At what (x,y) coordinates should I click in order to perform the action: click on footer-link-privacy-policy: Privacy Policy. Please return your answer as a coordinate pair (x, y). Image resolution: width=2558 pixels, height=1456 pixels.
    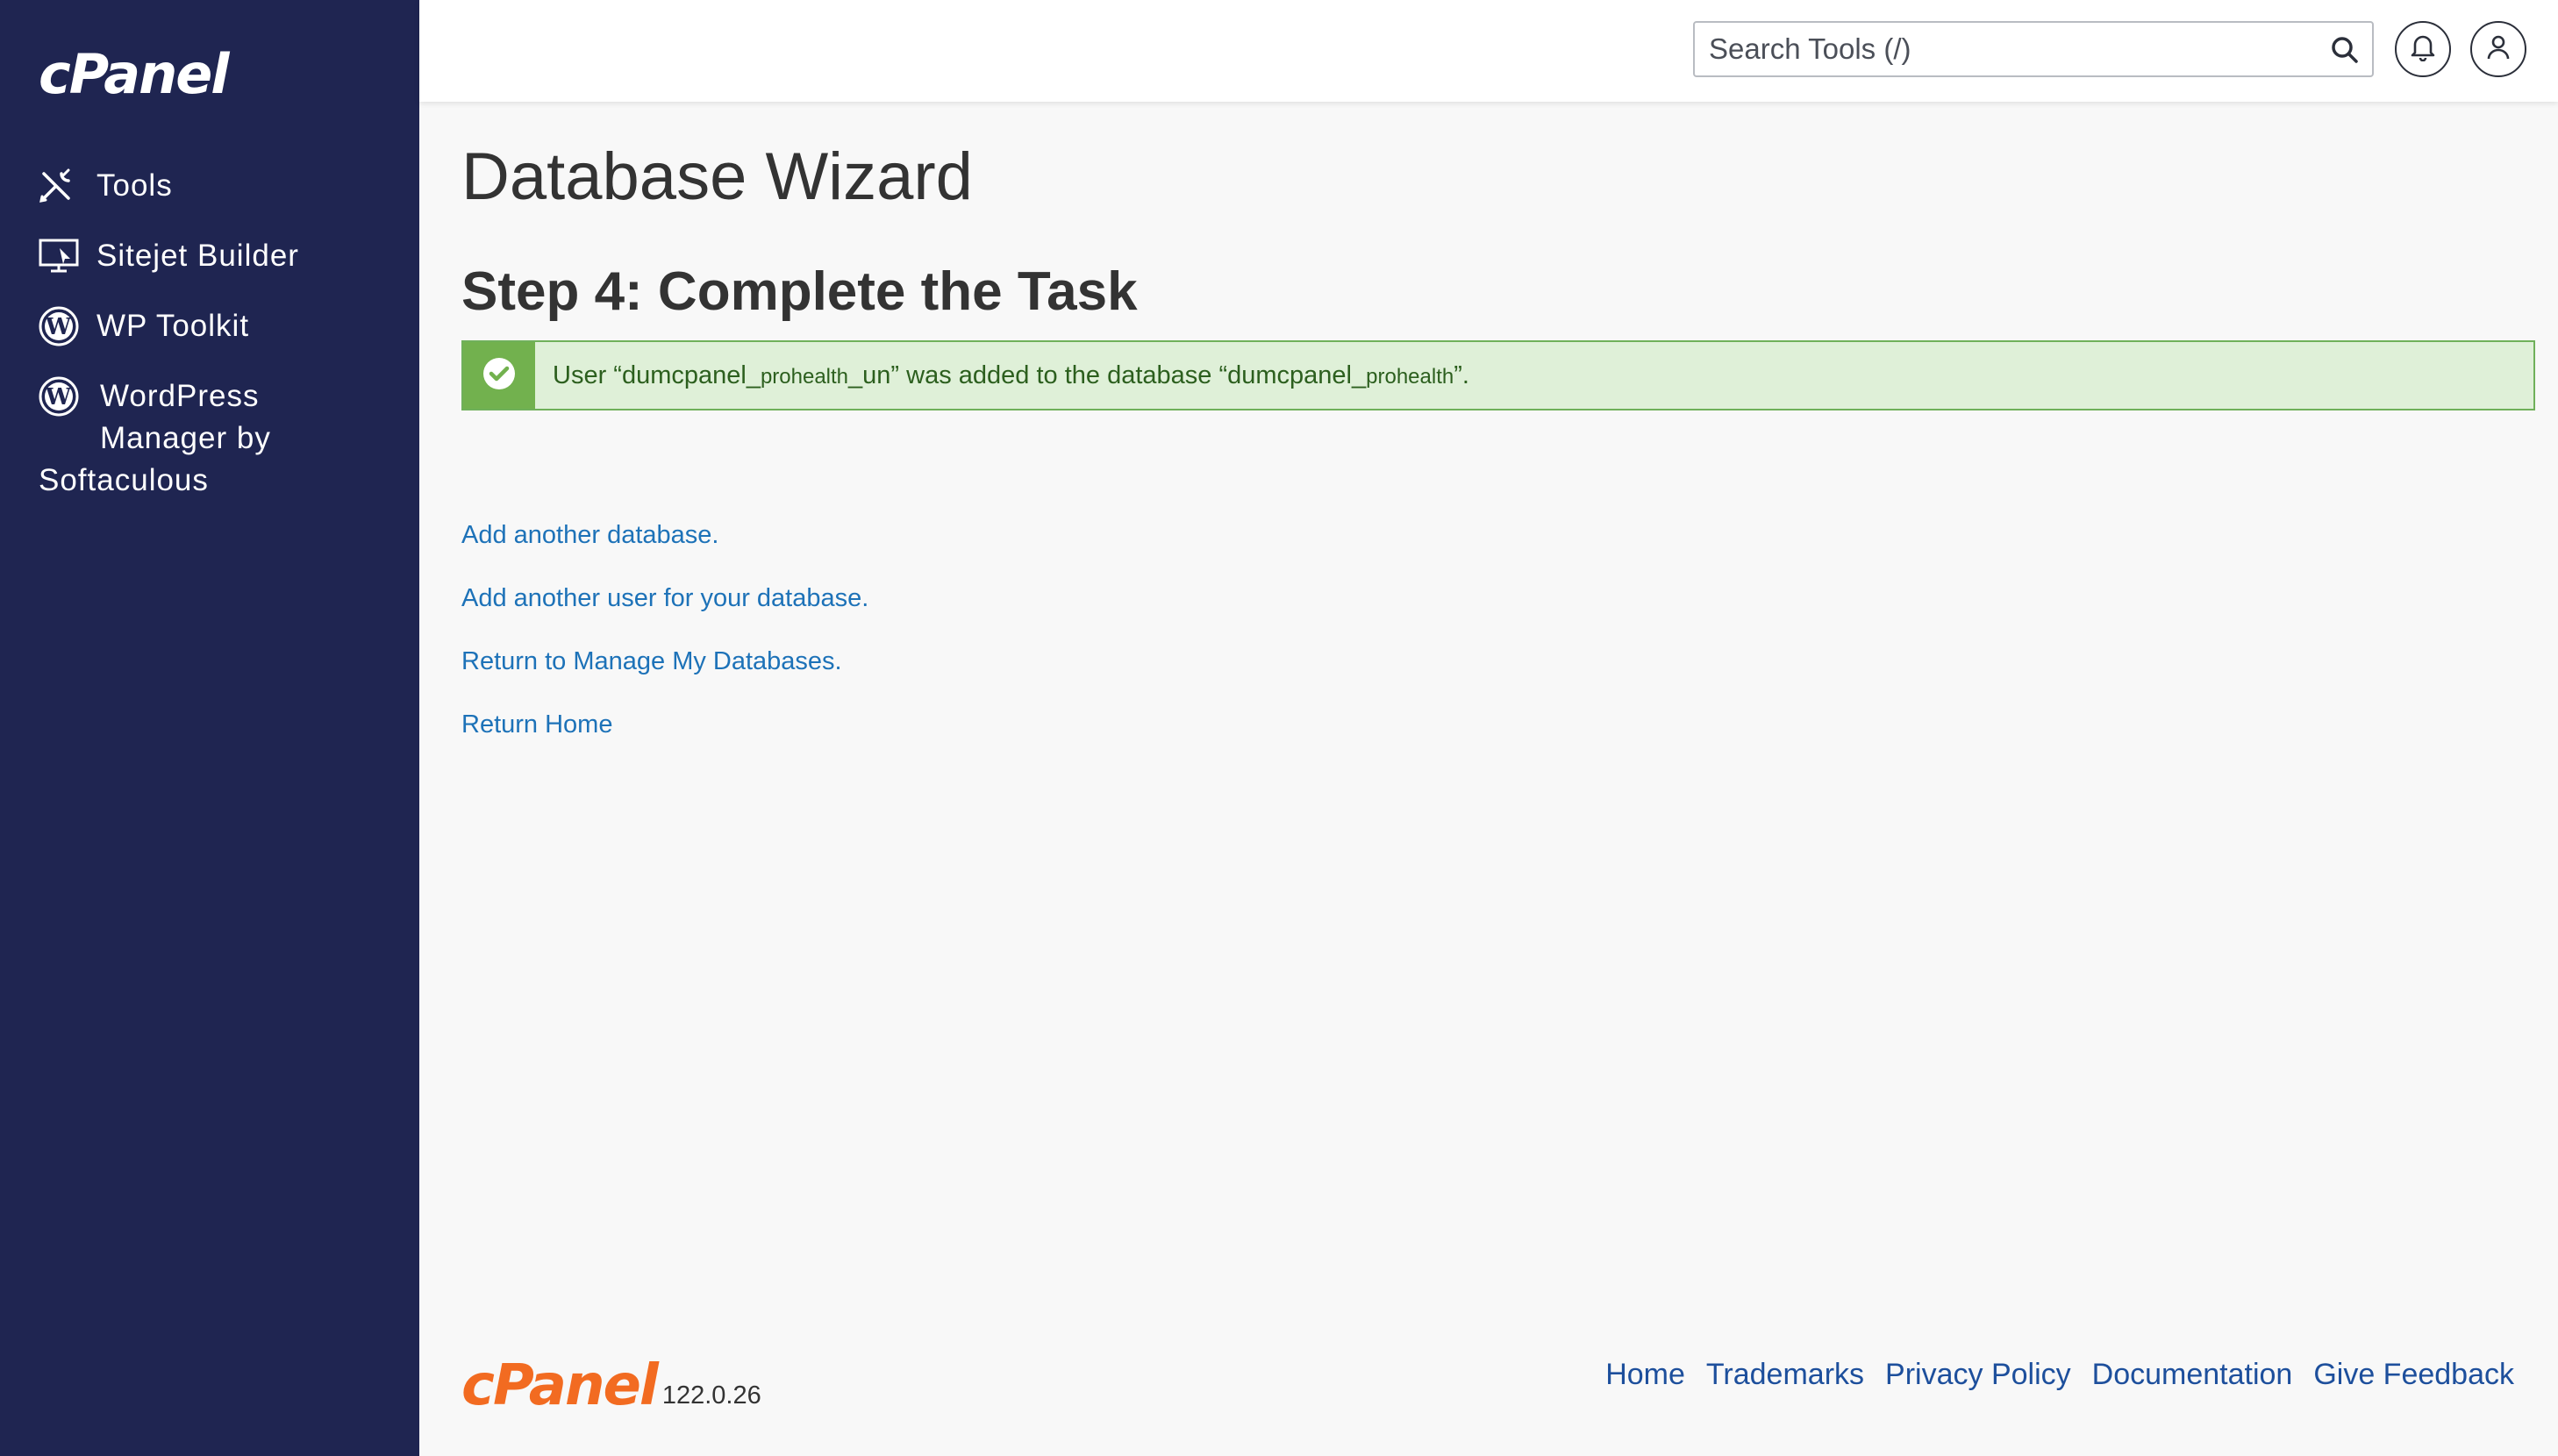
    Looking at the image, I should click on (1978, 1375).